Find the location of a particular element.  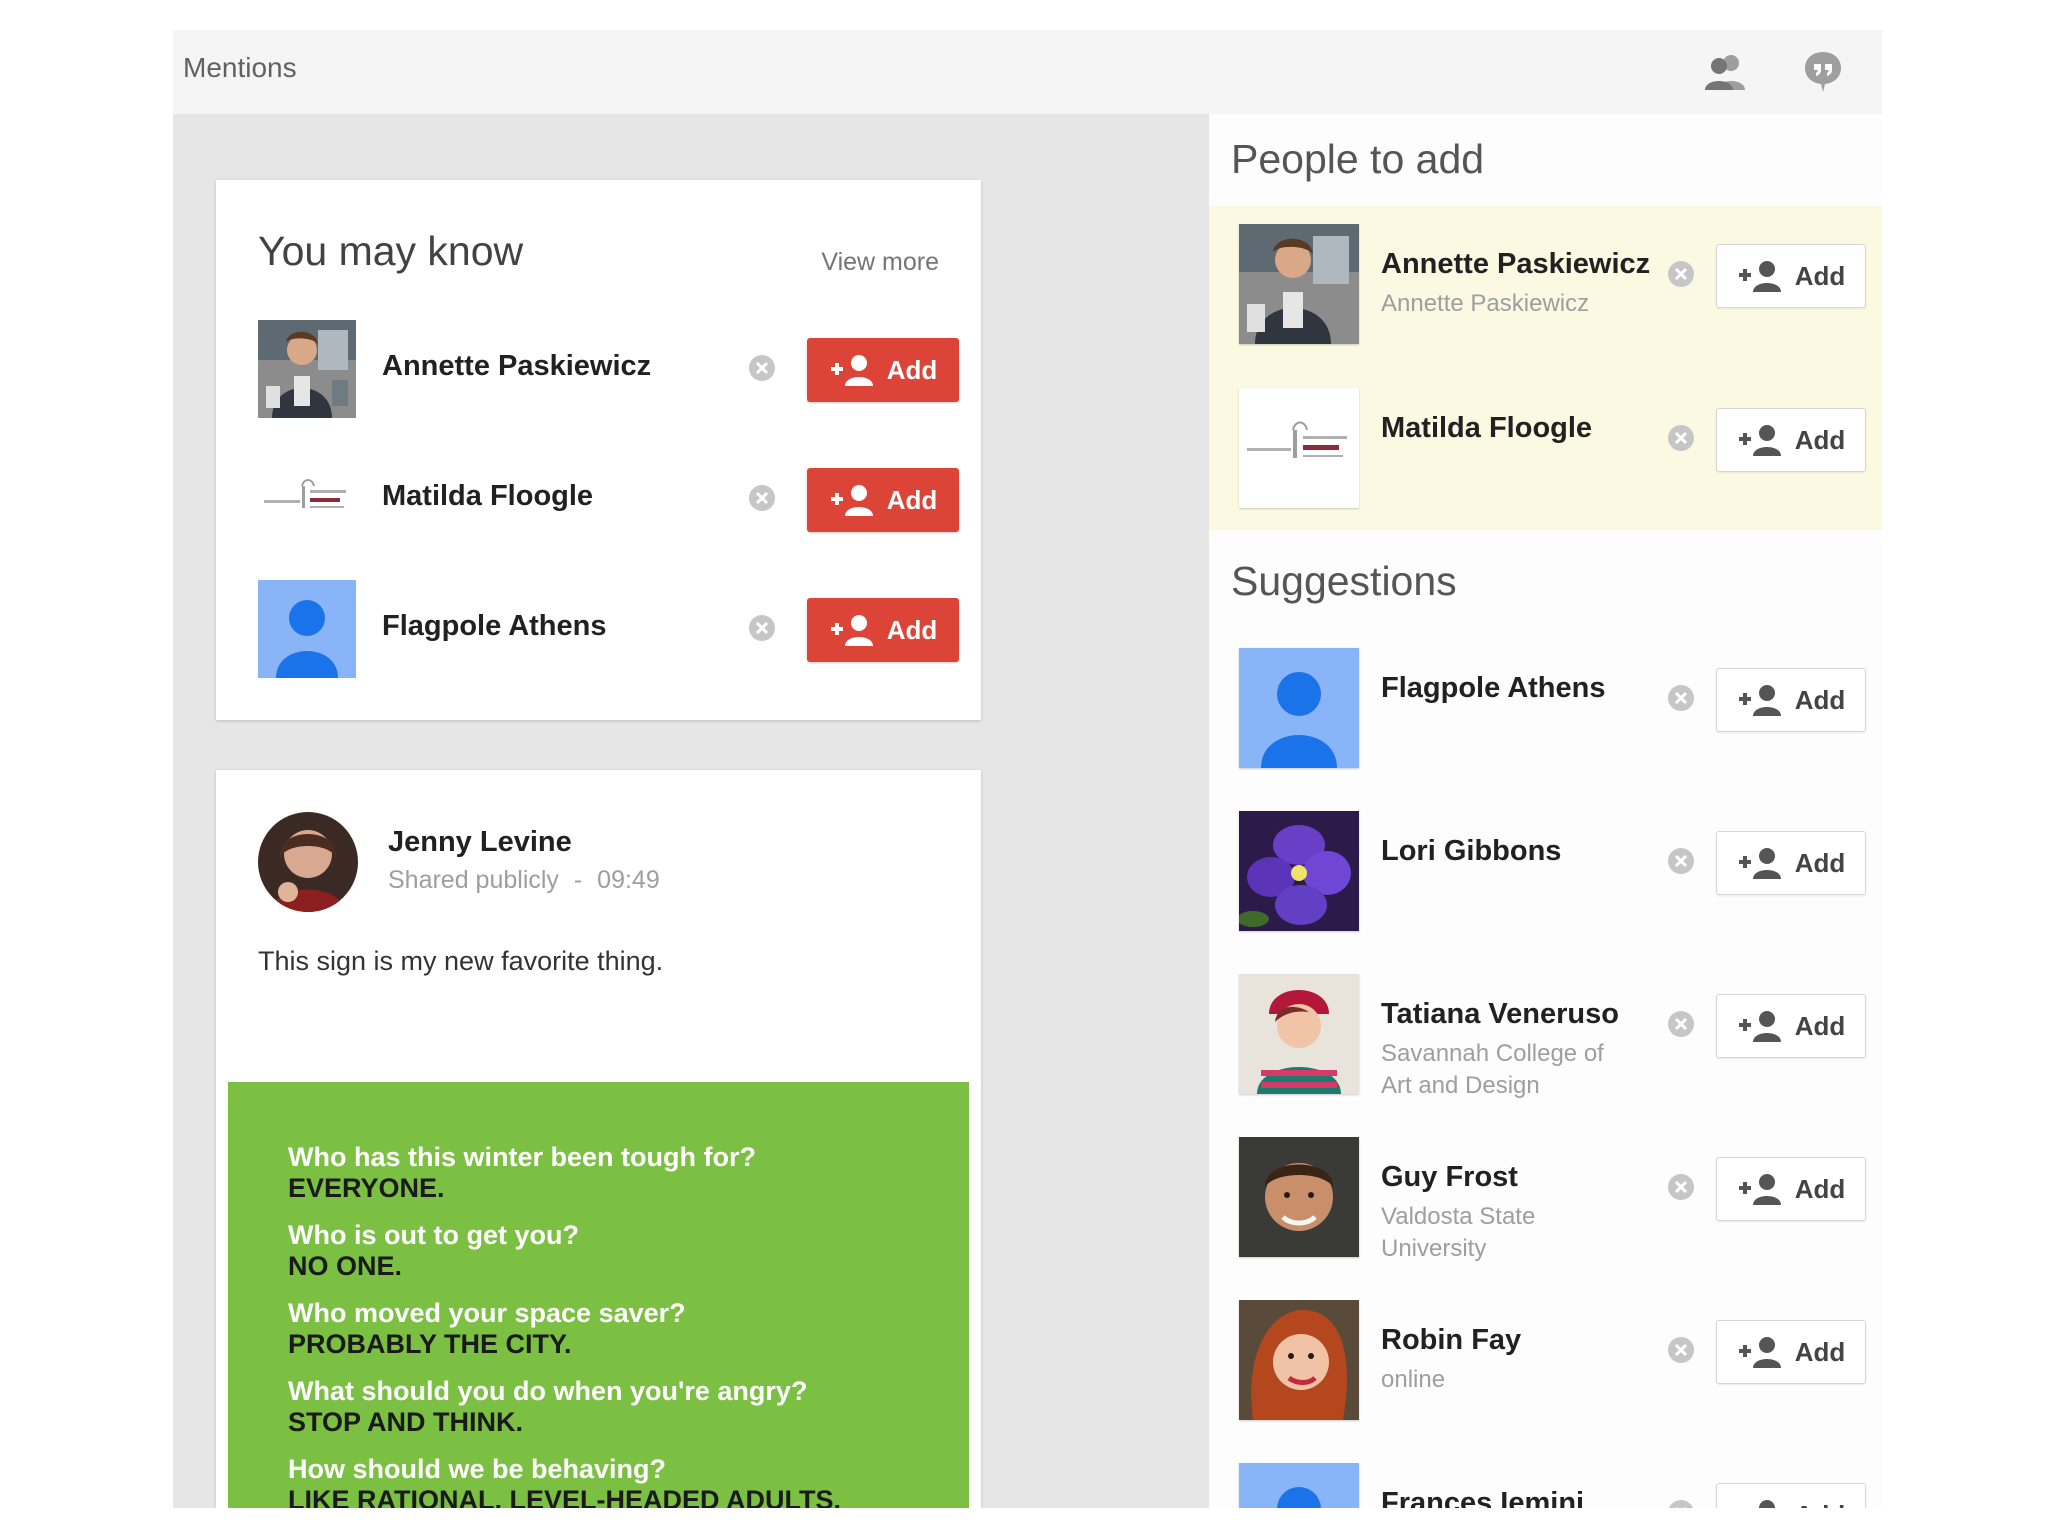

list-item: Robin Fay online Add is located at coordinates (1554, 1361).